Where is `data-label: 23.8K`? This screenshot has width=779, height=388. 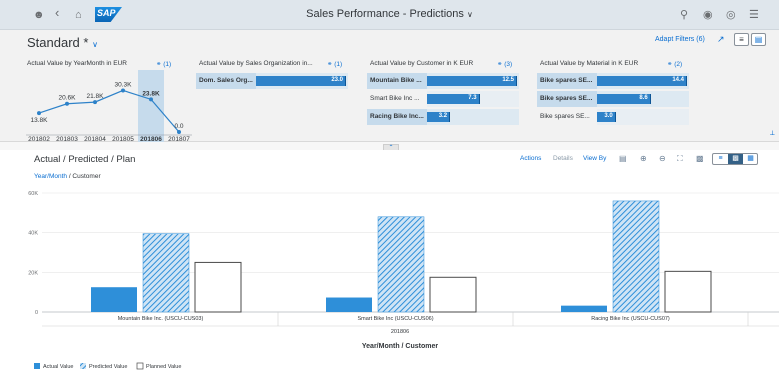 data-label: 23.8K is located at coordinates (151, 93).